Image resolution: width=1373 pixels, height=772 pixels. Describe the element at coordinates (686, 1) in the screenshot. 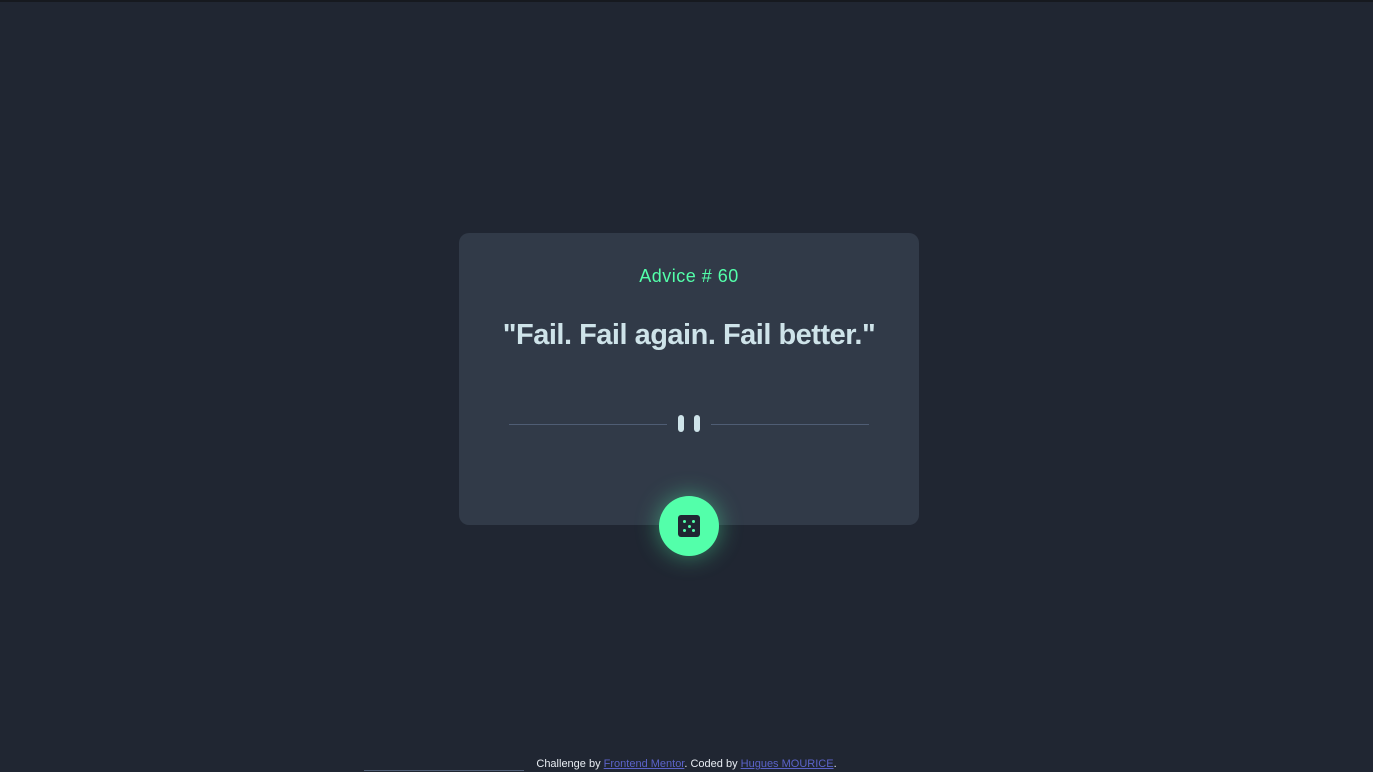

I see `top-edge` at that location.